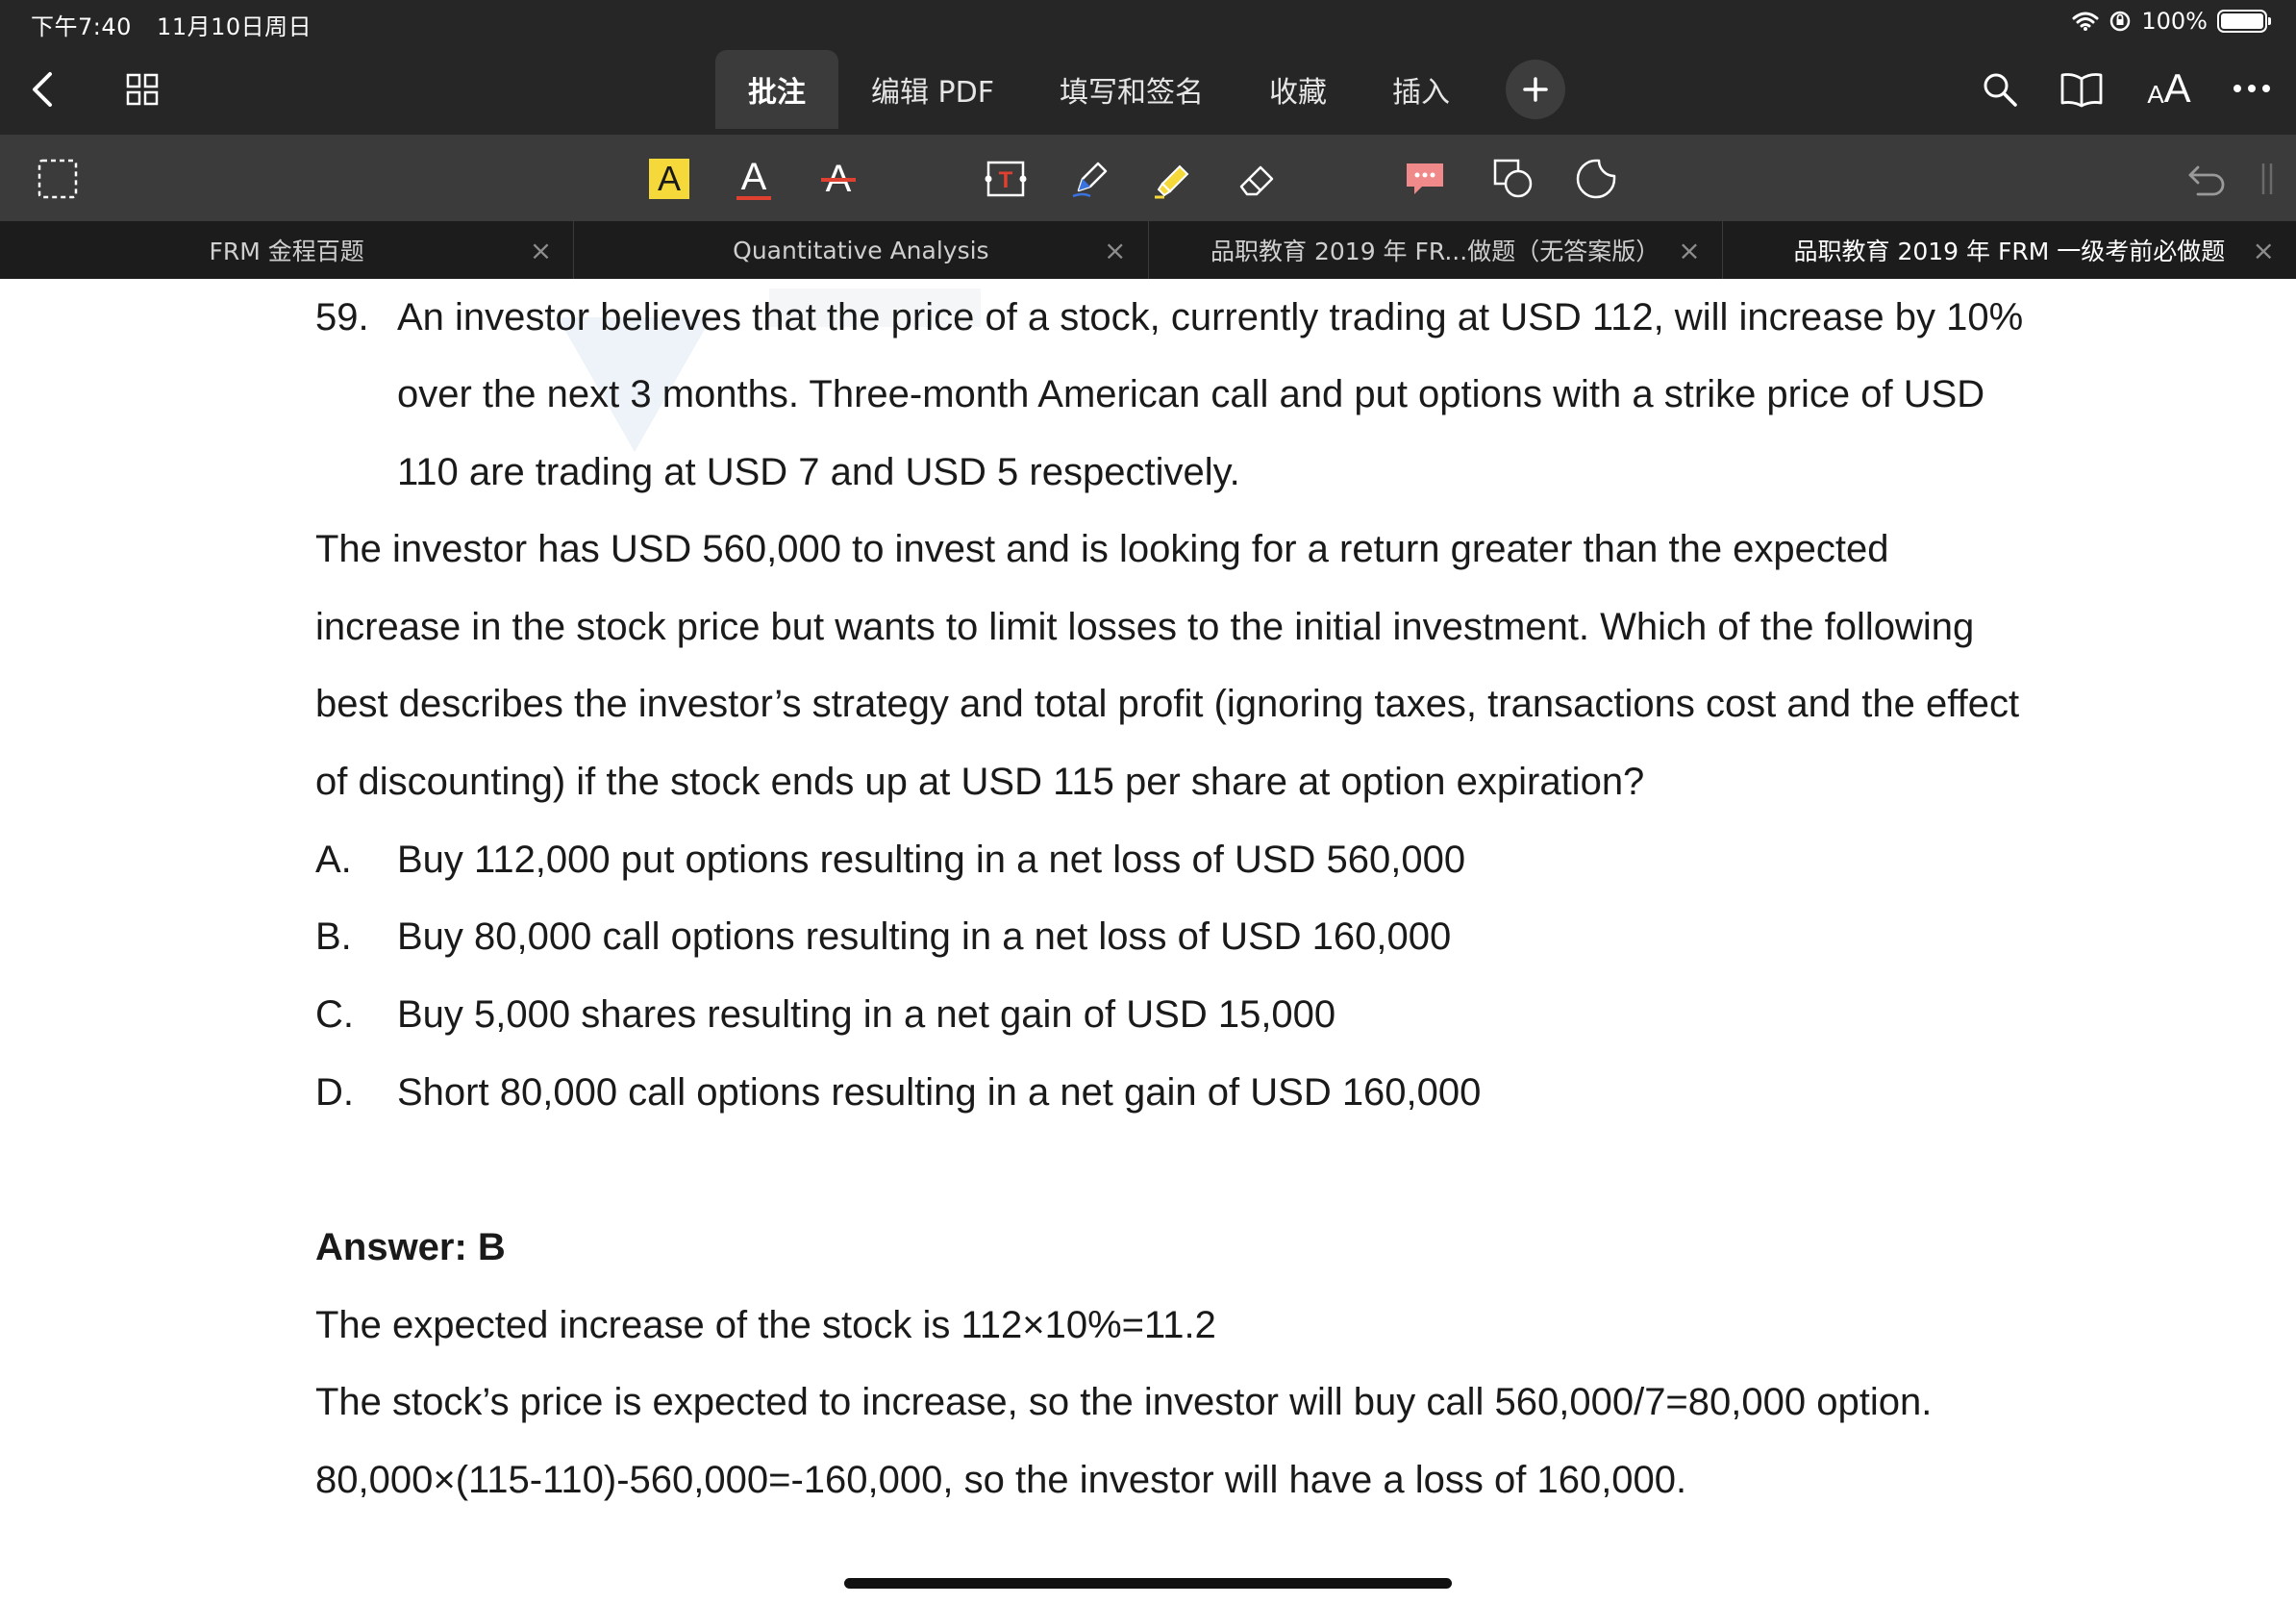 This screenshot has width=2296, height=1604. What do you see at coordinates (342, 317) in the screenshot?
I see `question-number: 59.` at bounding box center [342, 317].